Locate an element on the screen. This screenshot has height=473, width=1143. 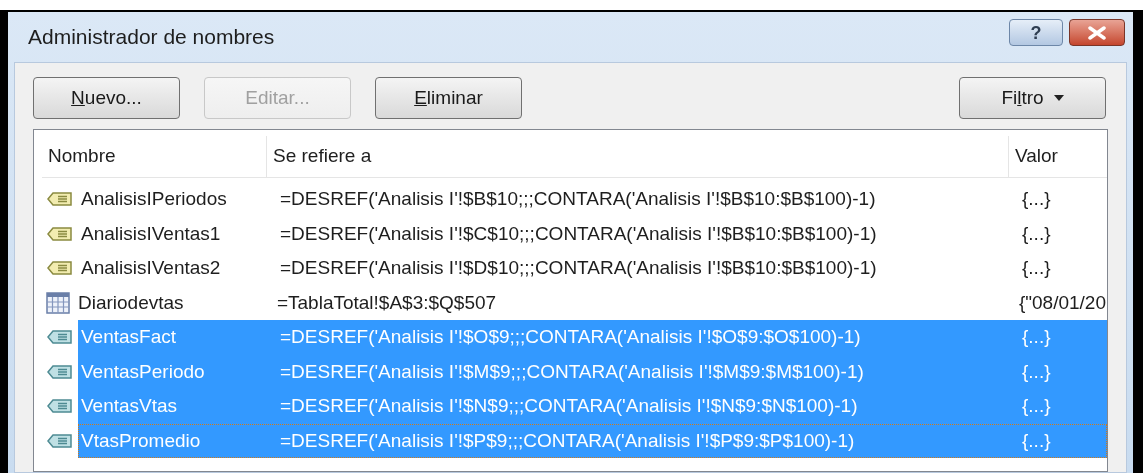
name-cell-text: VentasVtas is located at coordinates (129, 406).